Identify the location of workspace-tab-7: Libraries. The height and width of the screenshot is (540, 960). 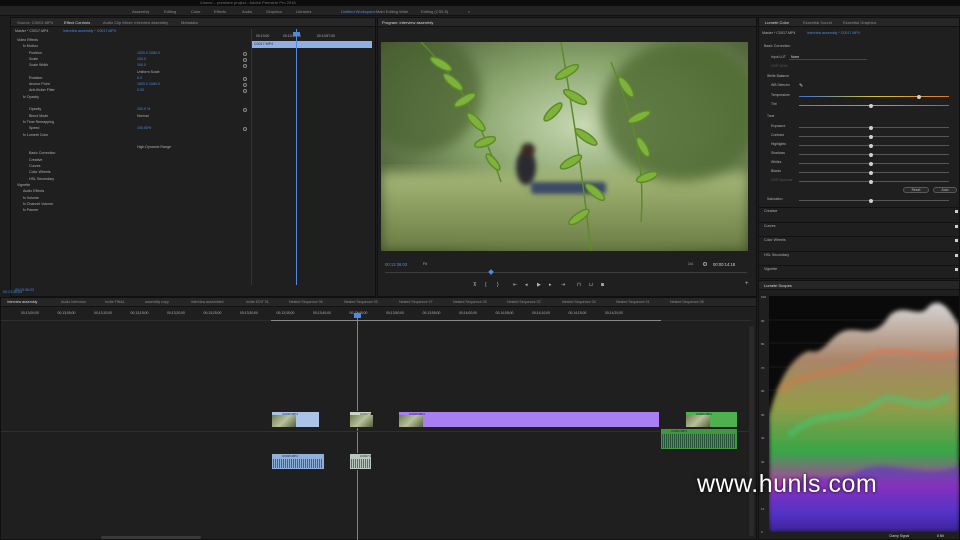
(303, 11).